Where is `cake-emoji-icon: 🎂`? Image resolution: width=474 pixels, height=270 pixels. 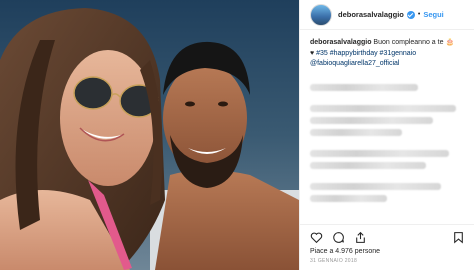 cake-emoji-icon: 🎂 is located at coordinates (450, 42).